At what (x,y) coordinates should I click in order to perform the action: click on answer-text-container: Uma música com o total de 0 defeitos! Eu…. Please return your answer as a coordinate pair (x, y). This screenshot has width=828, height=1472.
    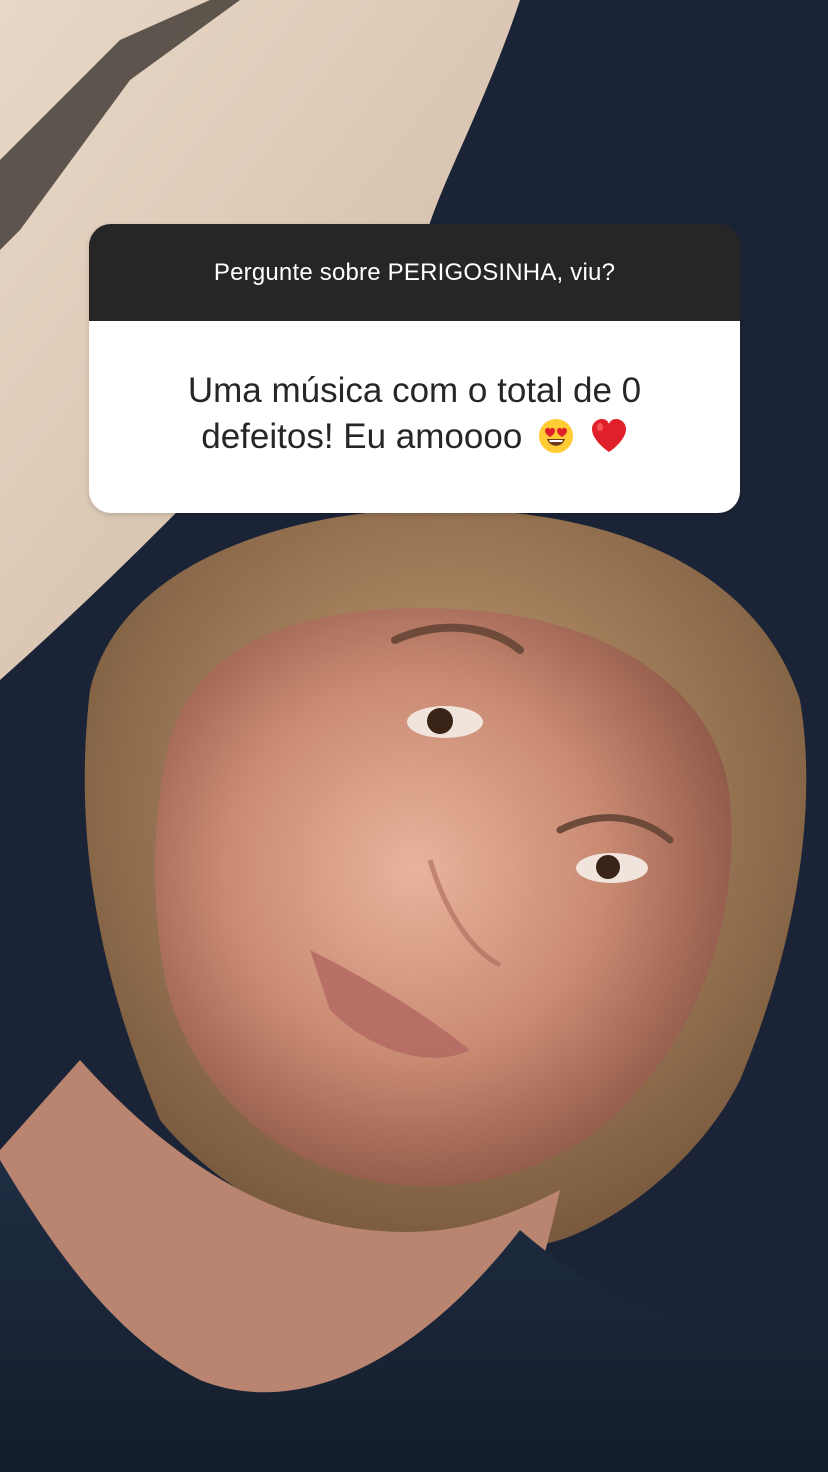
    Looking at the image, I should click on (415, 417).